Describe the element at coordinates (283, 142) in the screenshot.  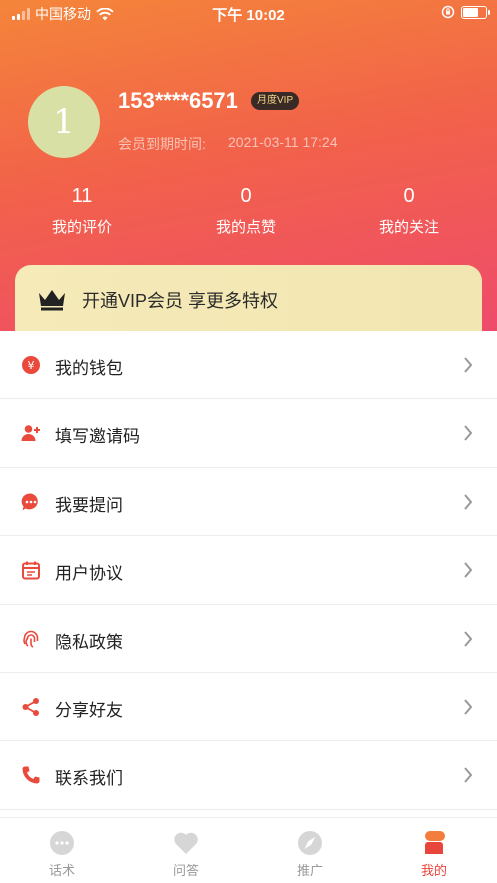
I see `vip-expire-value: 2021-03-11 17:24` at that location.